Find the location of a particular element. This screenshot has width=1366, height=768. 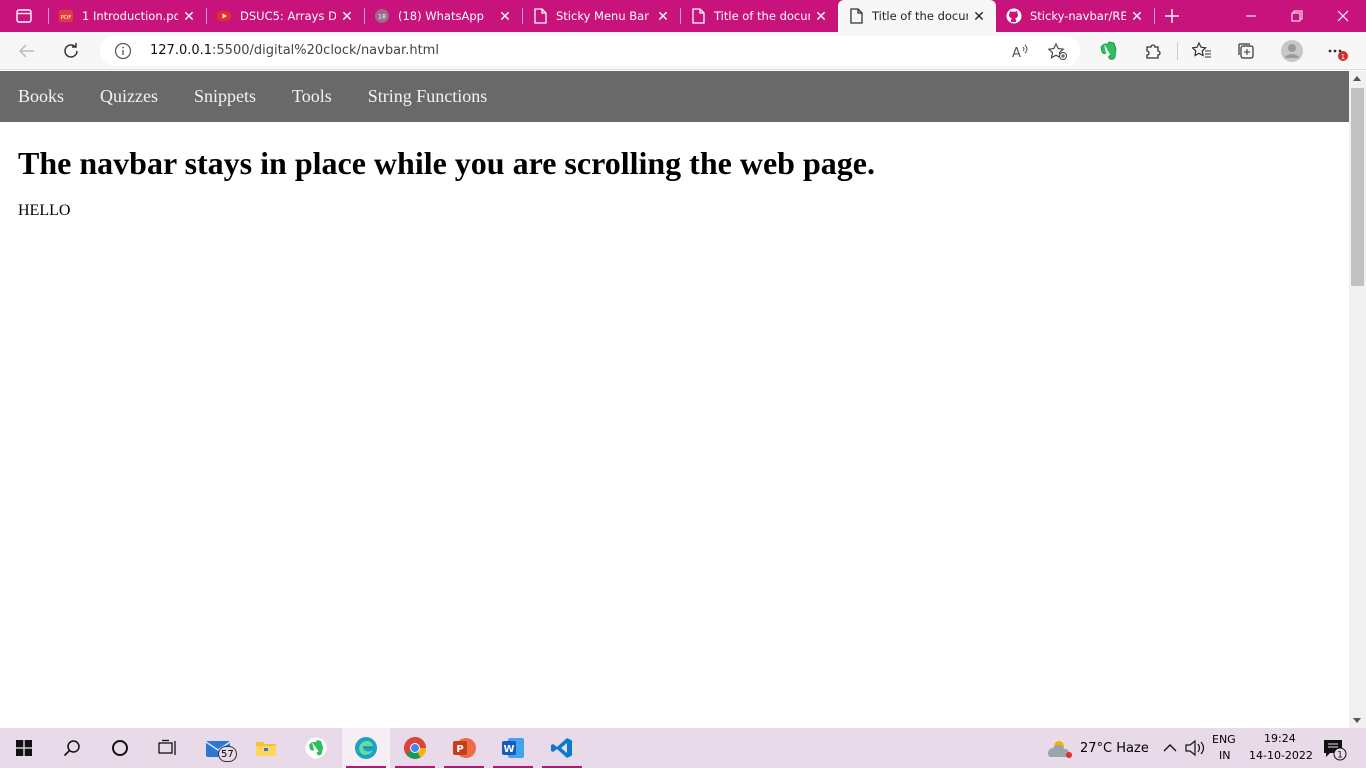

tab-7: Sticky-navbar/REA ✕ is located at coordinates (1075, 16).